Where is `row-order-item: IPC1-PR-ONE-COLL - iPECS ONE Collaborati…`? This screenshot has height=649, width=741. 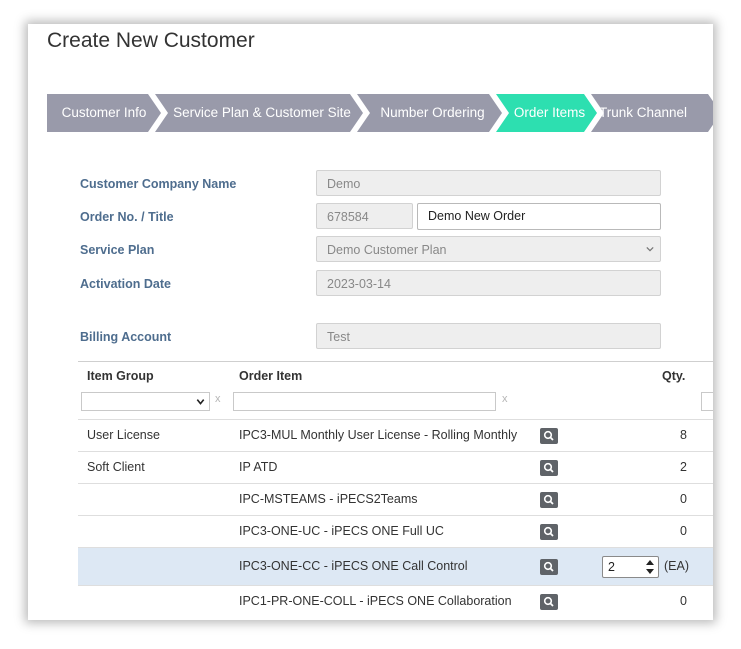 row-order-item: IPC1-PR-ONE-COLL - iPECS ONE Collaborati… is located at coordinates (375, 601).